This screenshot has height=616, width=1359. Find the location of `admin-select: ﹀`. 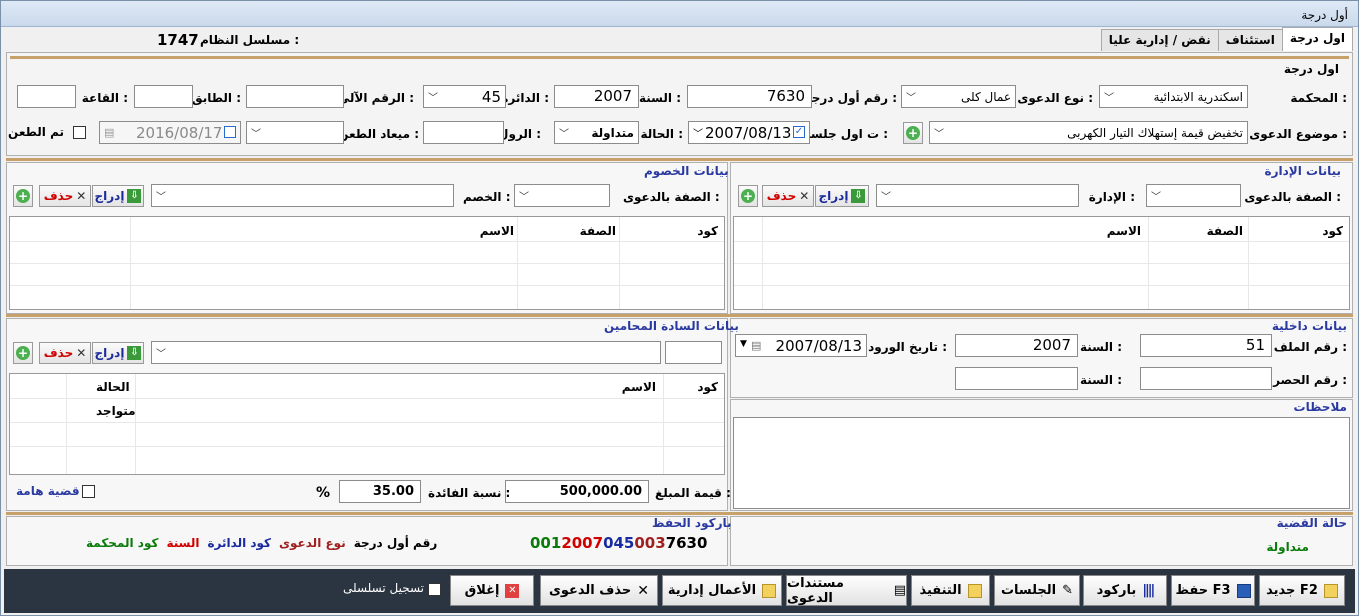

admin-select: ﹀ is located at coordinates (977, 195).